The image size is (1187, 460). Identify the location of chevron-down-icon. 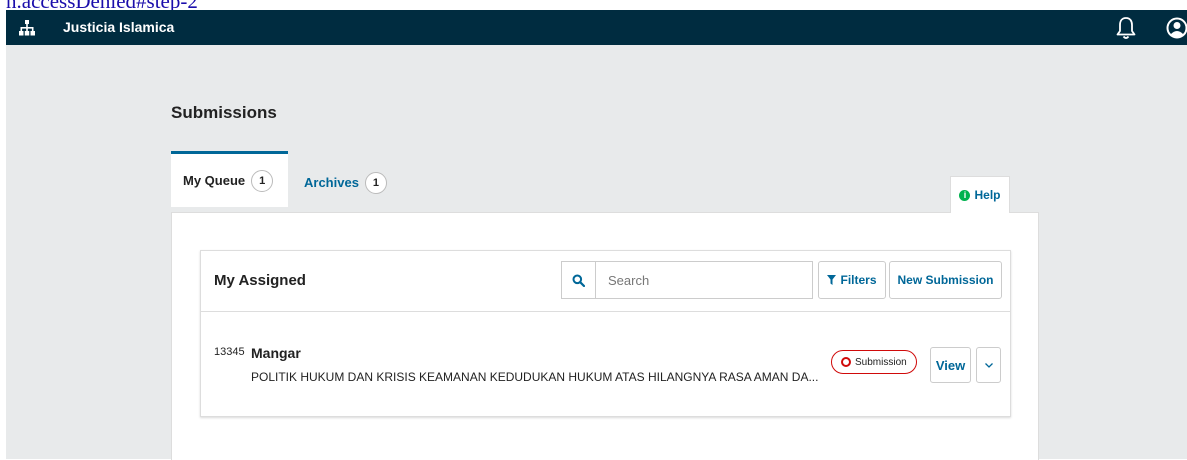
(988, 365).